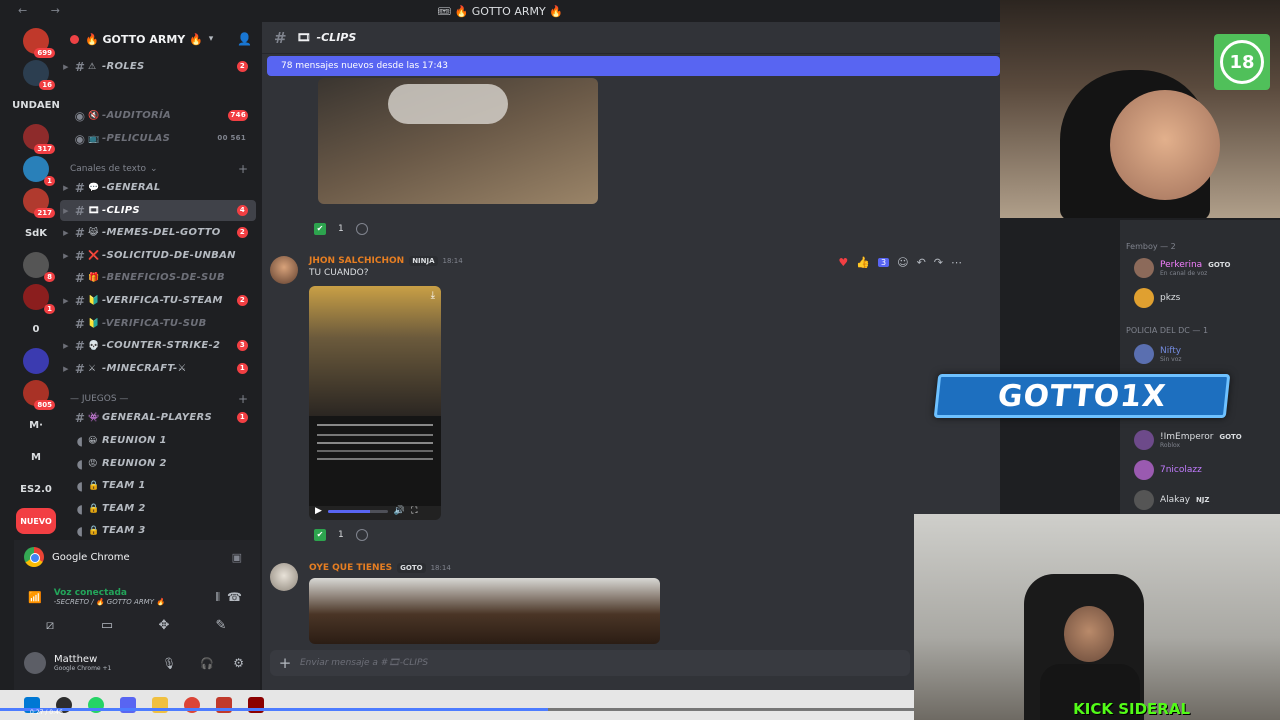 The height and width of the screenshot is (720, 1280). What do you see at coordinates (1242, 62) in the screenshot?
I see `age-rating-badge: 18` at bounding box center [1242, 62].